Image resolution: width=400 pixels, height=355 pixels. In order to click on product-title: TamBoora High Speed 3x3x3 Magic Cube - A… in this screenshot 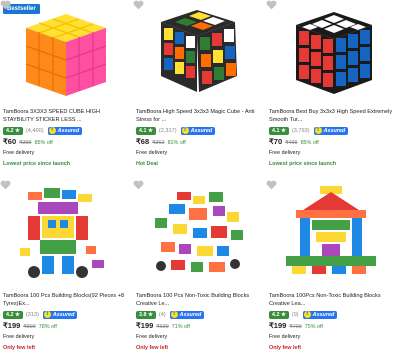, I will do `click(200, 116)`.